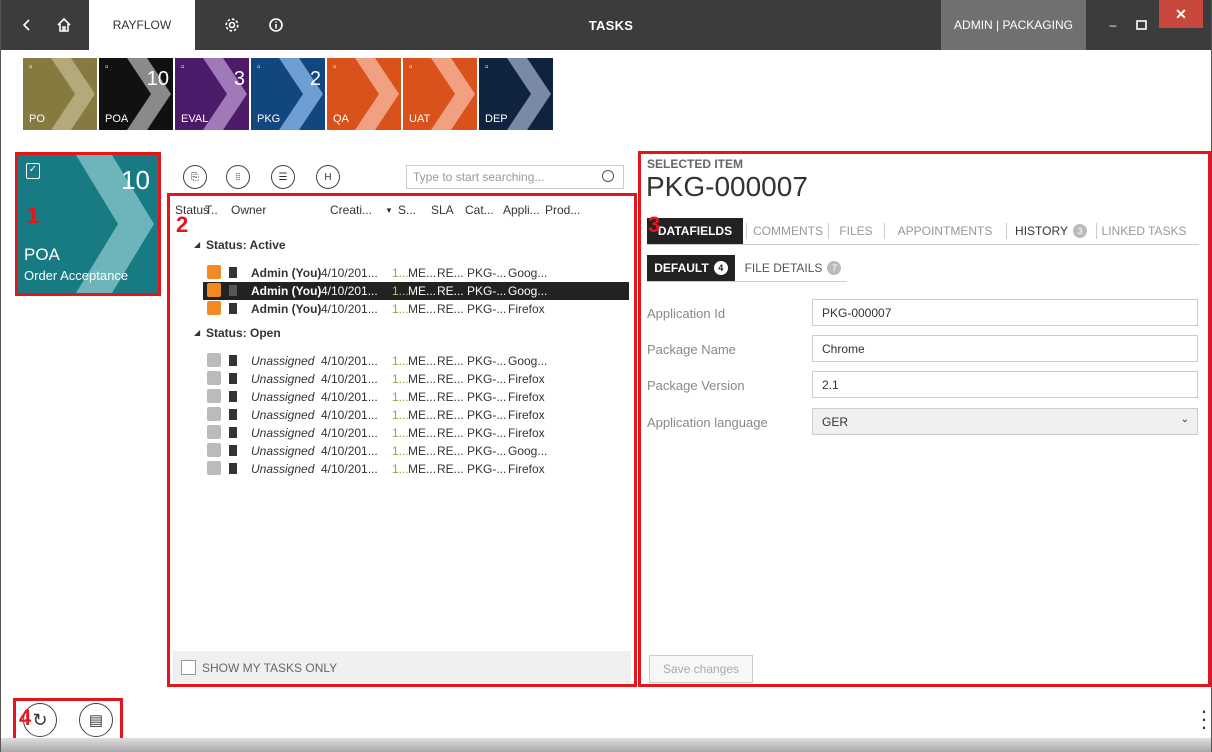 The height and width of the screenshot is (752, 1212). What do you see at coordinates (246, 245) in the screenshot?
I see `group-header: Status: Active` at bounding box center [246, 245].